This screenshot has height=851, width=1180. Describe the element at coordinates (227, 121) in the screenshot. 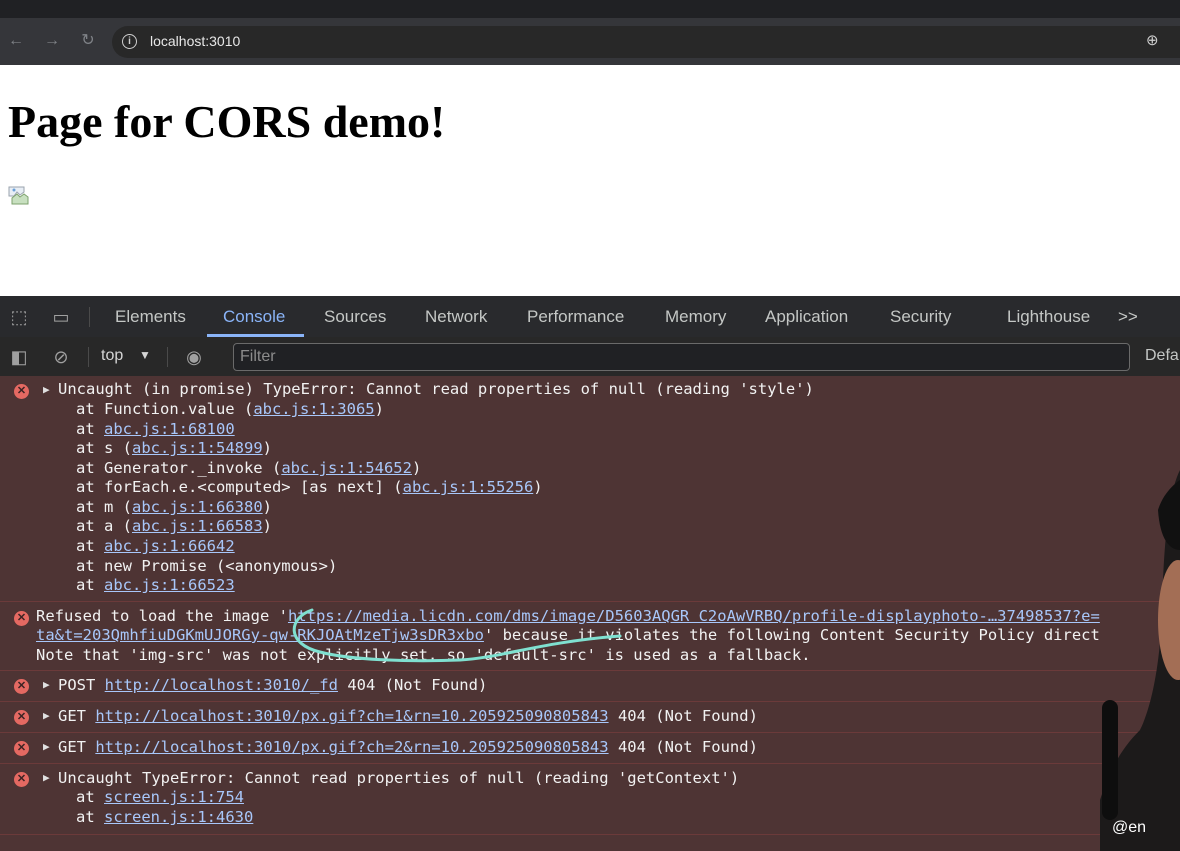

I see `page-heading: Page for CORS demo!` at that location.